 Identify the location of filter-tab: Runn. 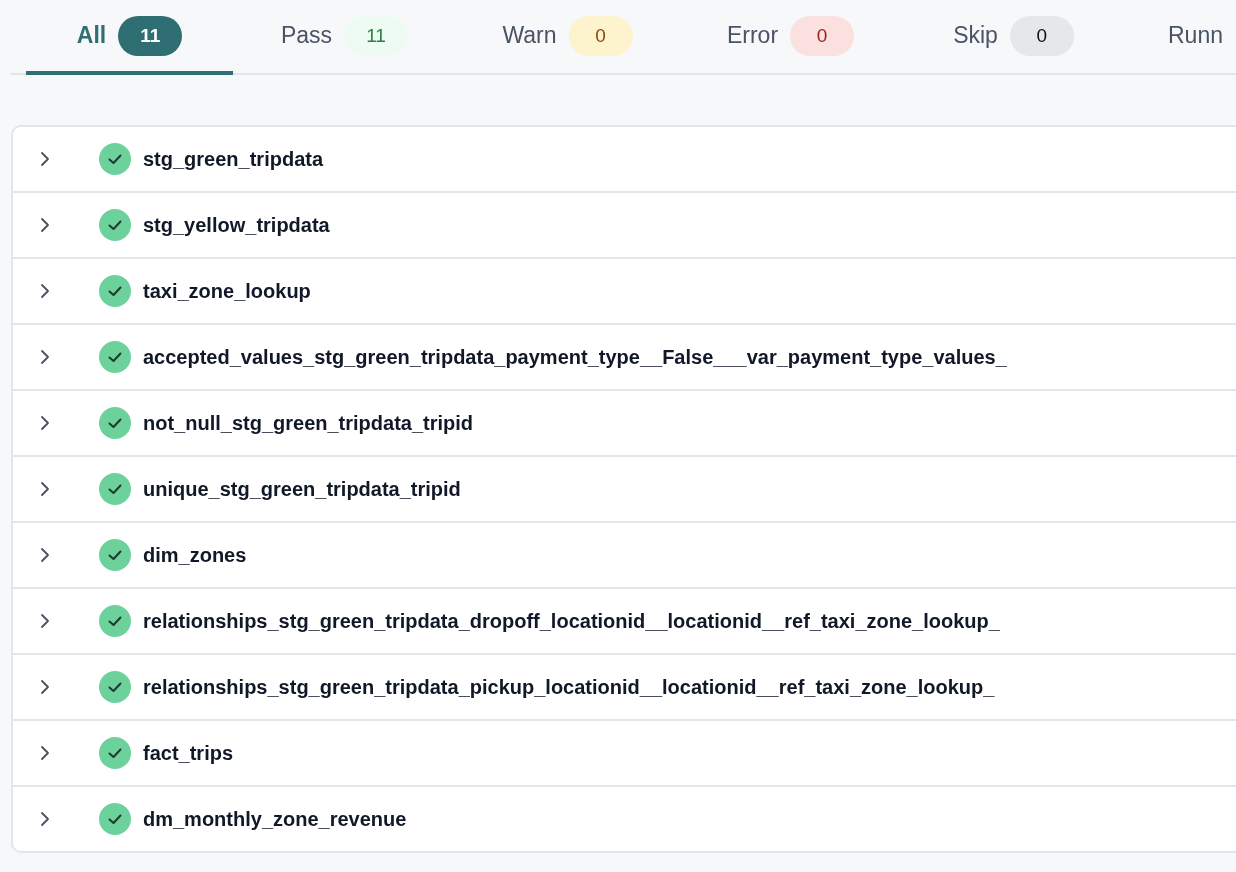
(1180, 37).